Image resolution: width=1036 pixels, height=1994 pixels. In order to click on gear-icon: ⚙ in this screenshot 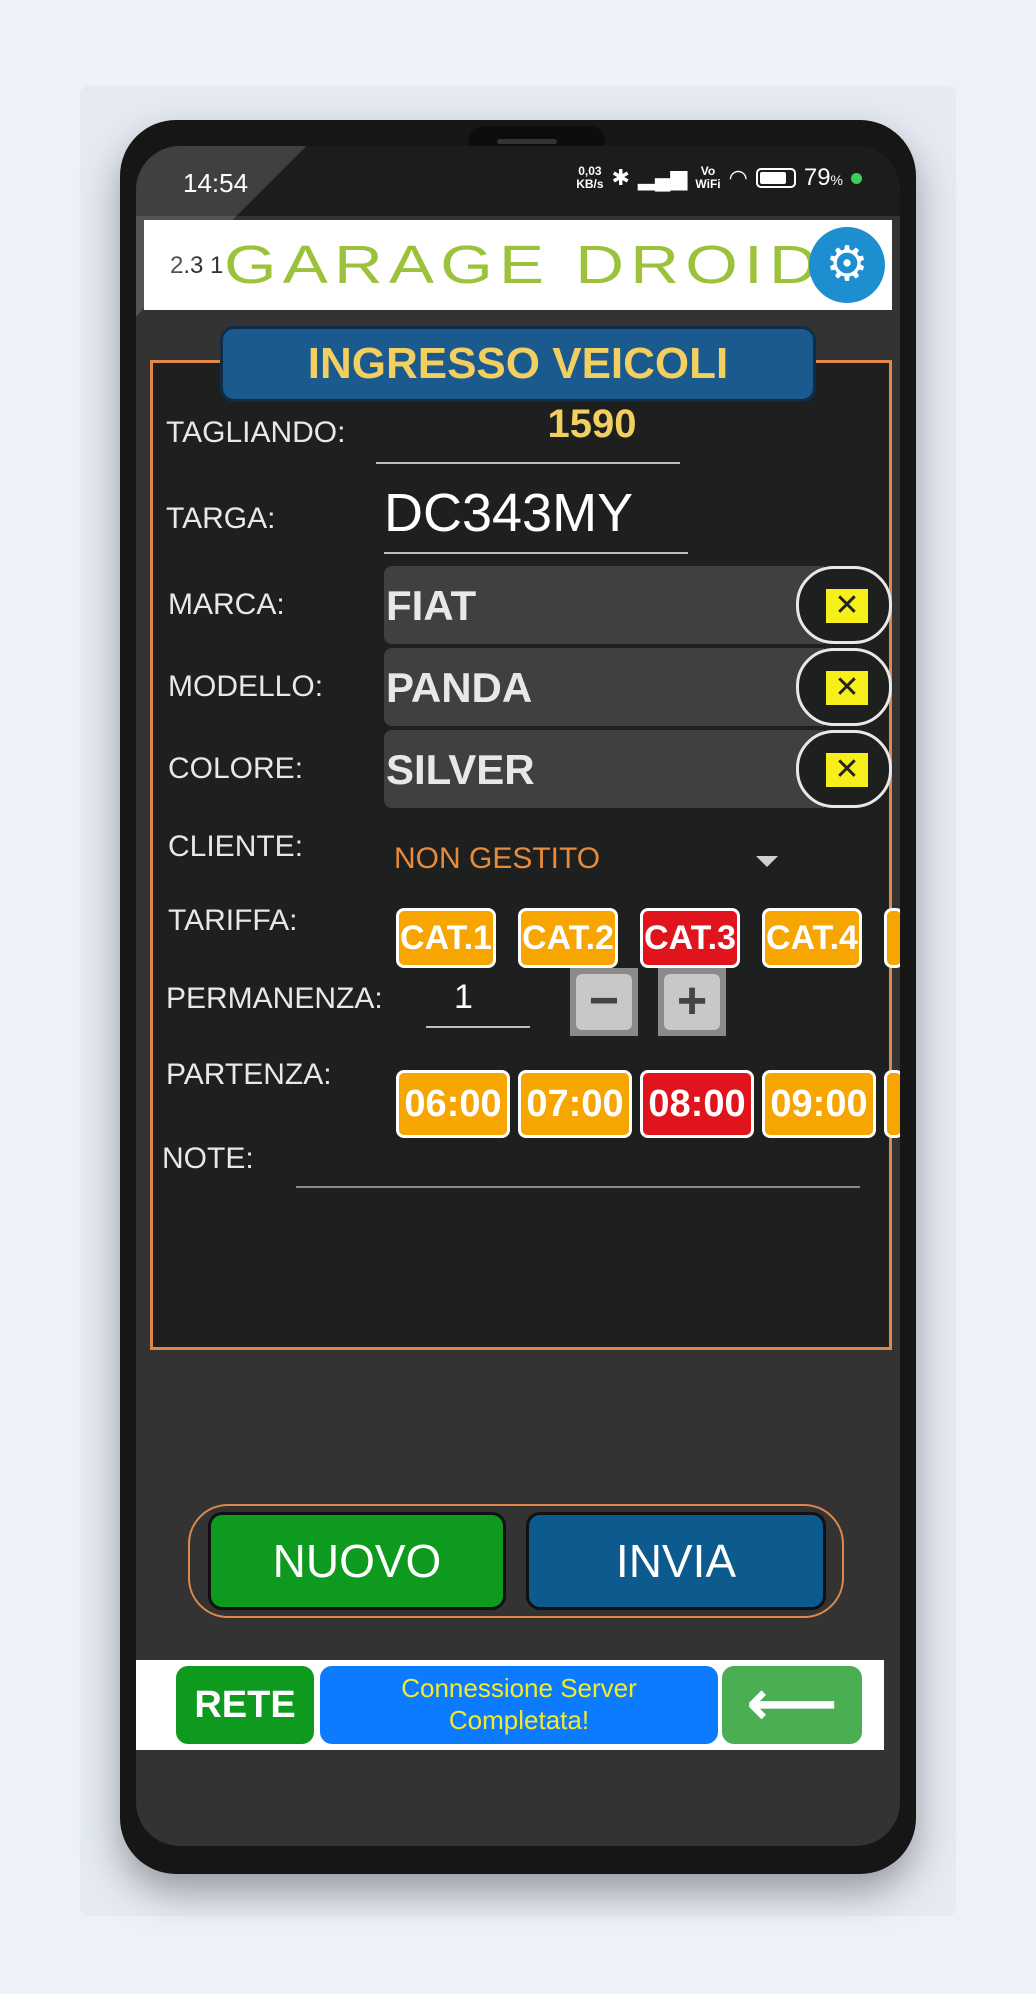, I will do `click(847, 264)`.